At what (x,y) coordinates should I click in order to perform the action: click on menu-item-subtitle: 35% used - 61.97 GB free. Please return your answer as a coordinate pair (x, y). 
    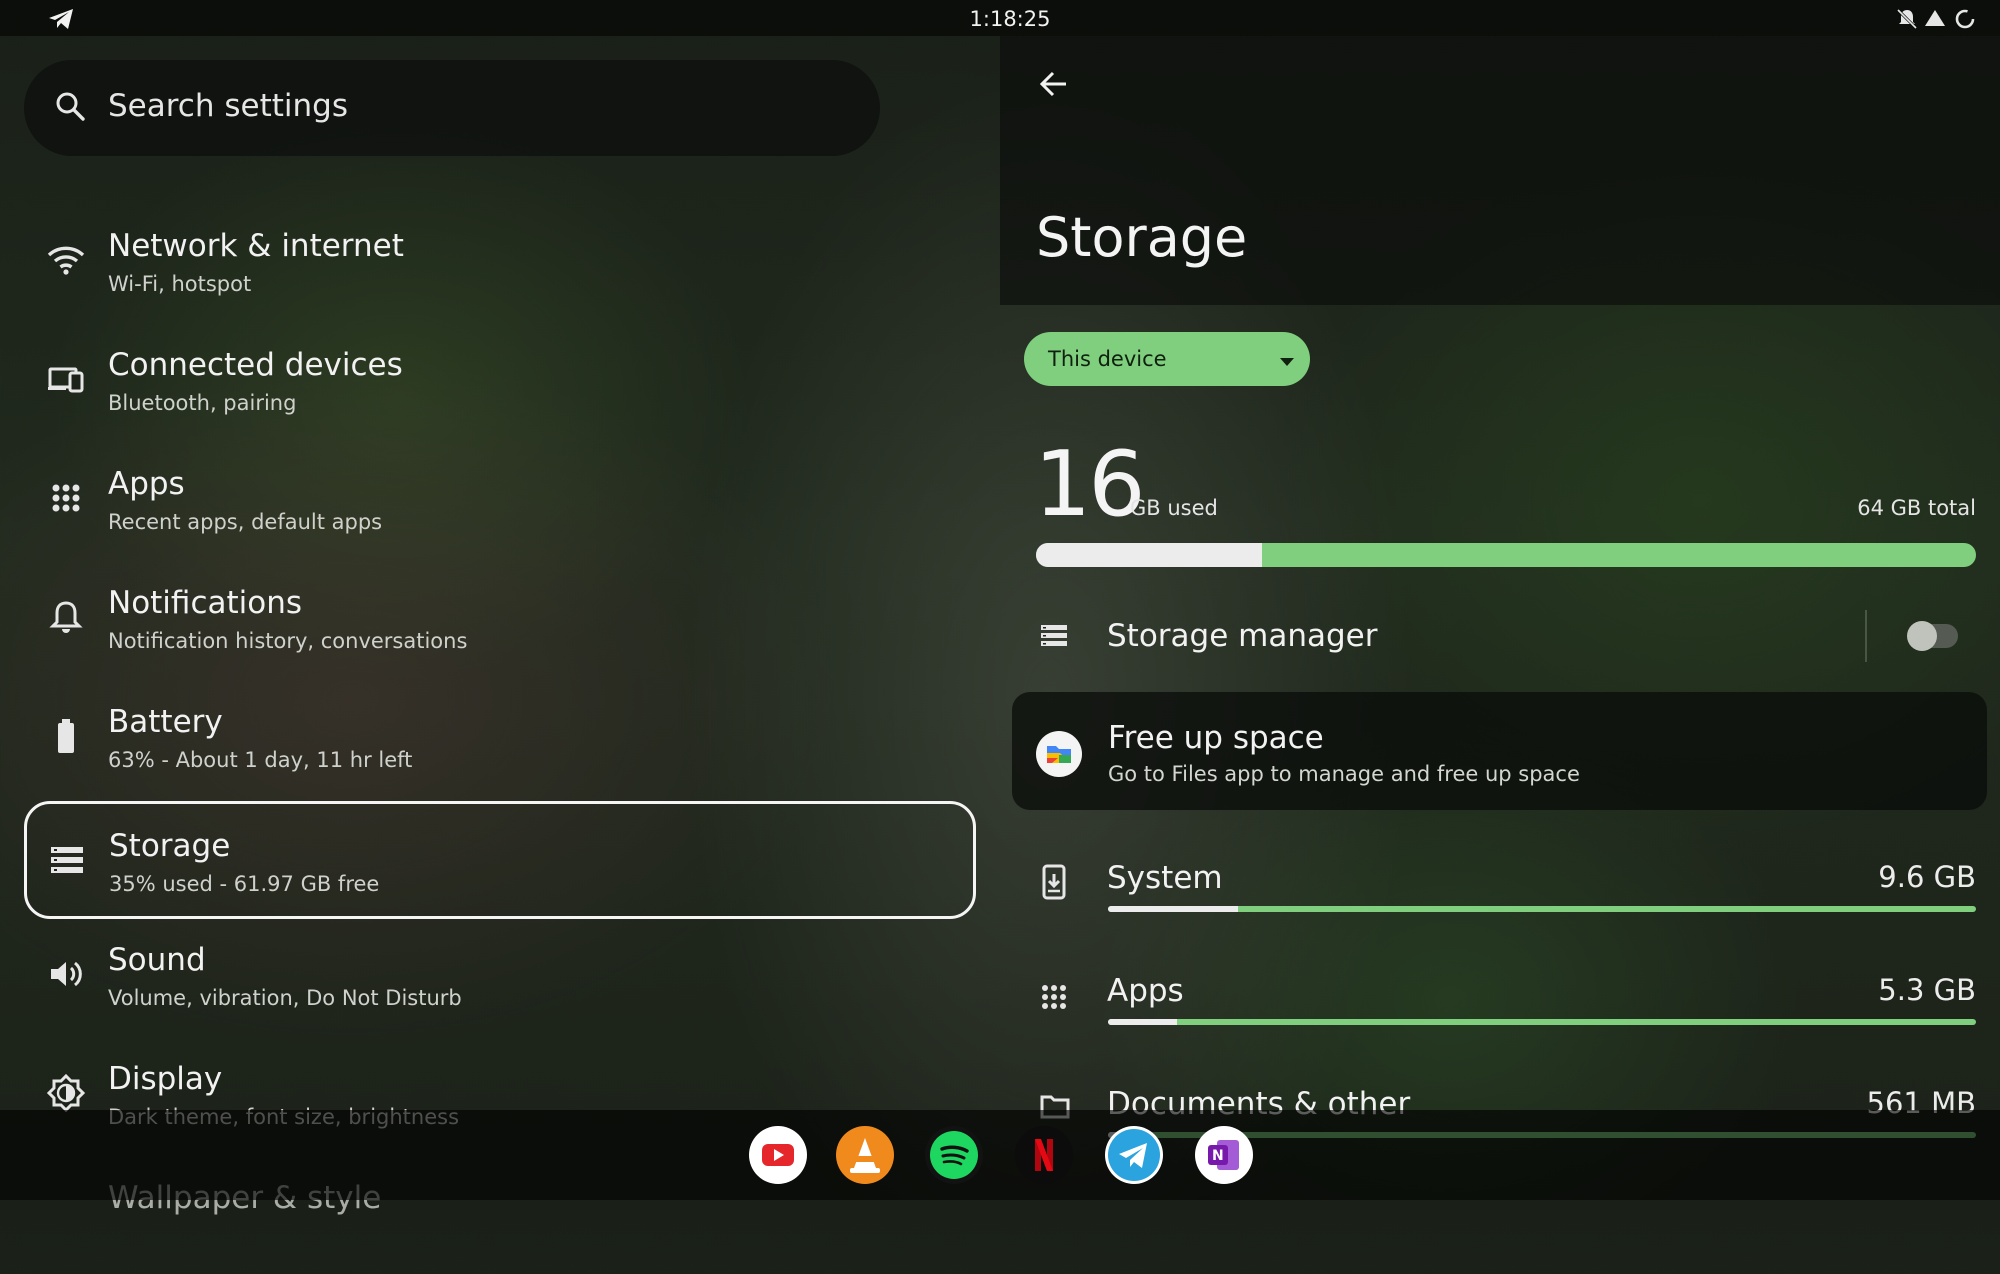
    Looking at the image, I should click on (244, 884).